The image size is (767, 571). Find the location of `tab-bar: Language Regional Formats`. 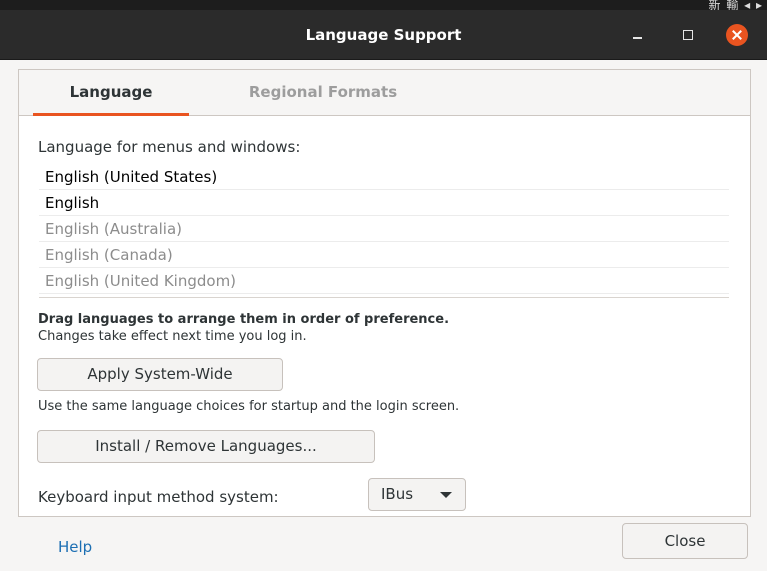

tab-bar: Language Regional Formats is located at coordinates (384, 93).